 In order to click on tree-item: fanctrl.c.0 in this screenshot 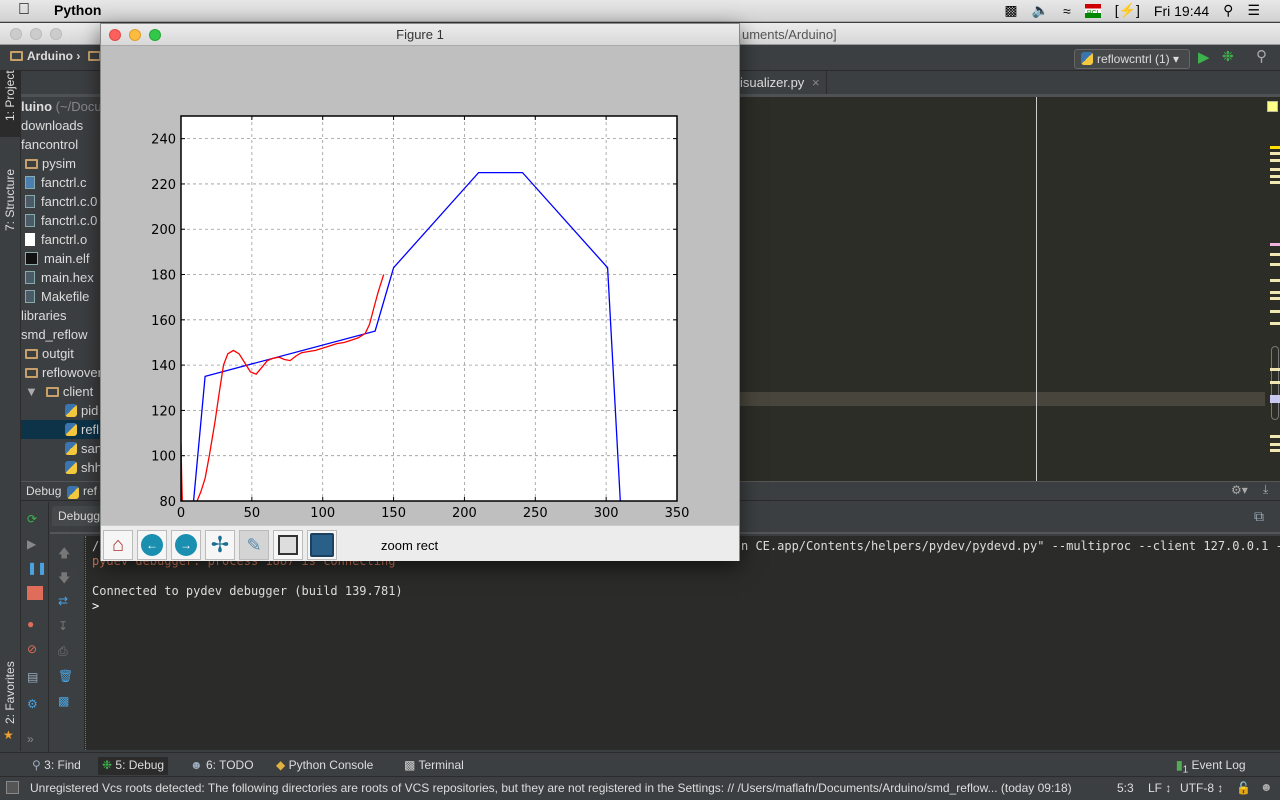, I will do `click(61, 201)`.